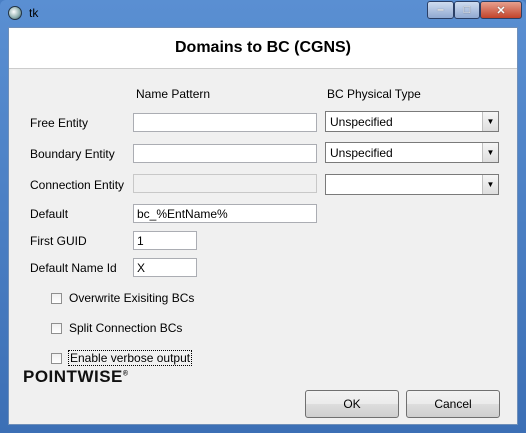 The width and height of the screenshot is (526, 433). I want to click on maximize-button: □, so click(467, 10).